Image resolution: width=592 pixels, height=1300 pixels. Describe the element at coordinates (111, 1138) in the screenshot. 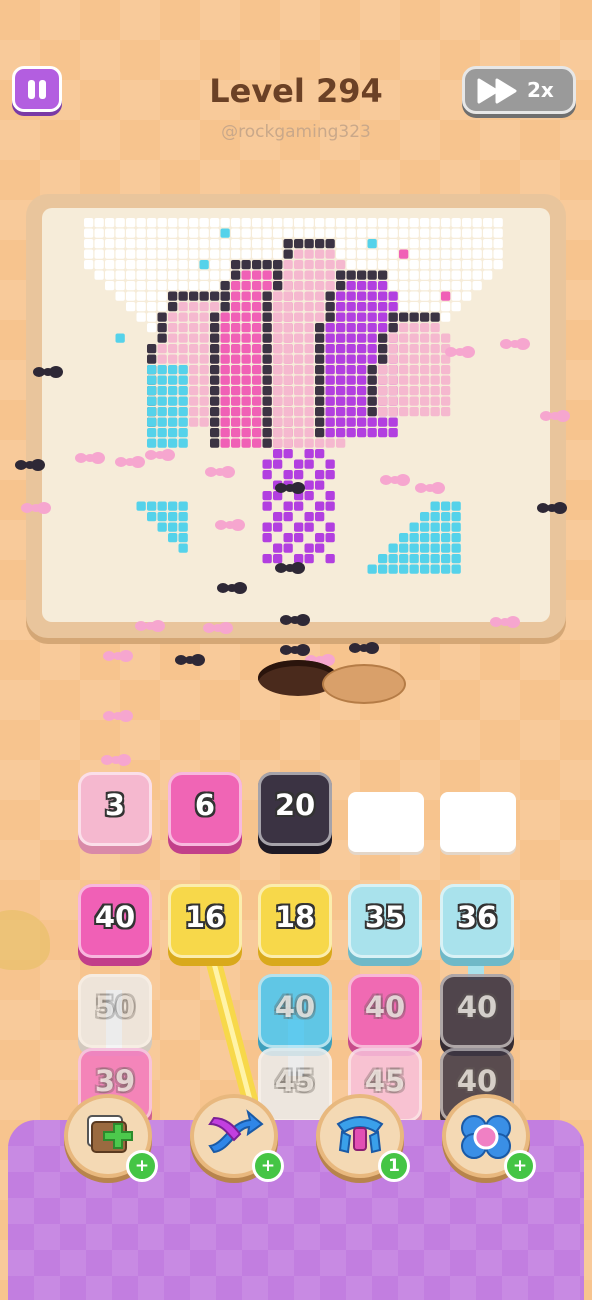

I see `add-slot-booster: +` at that location.